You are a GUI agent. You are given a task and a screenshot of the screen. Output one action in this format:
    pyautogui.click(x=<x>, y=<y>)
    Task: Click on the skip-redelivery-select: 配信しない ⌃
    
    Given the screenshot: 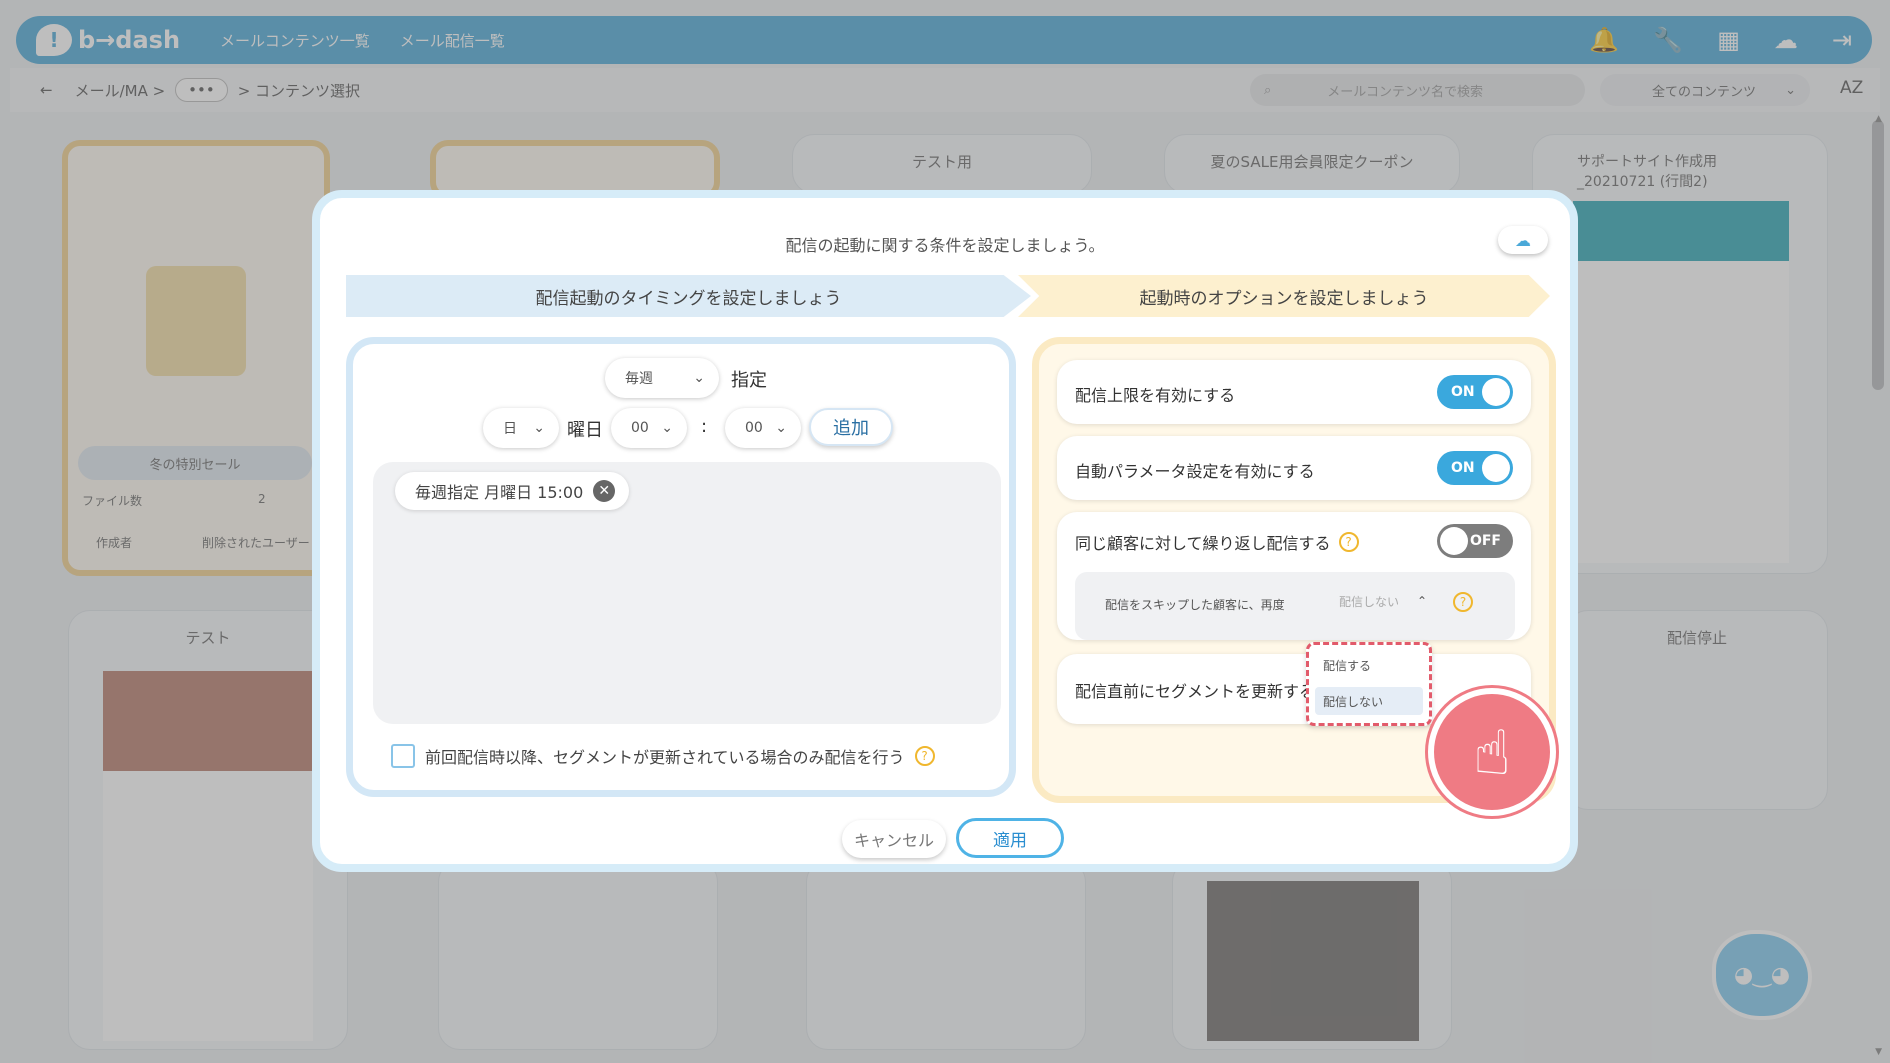 What is the action you would take?
    pyautogui.click(x=1372, y=601)
    